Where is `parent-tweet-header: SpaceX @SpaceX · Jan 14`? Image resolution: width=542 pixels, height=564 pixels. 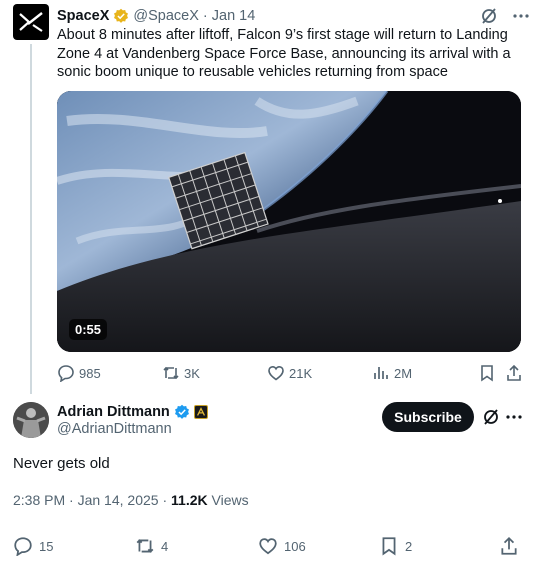
parent-tweet-header: SpaceX @SpaceX · Jan 14 is located at coordinates (293, 16).